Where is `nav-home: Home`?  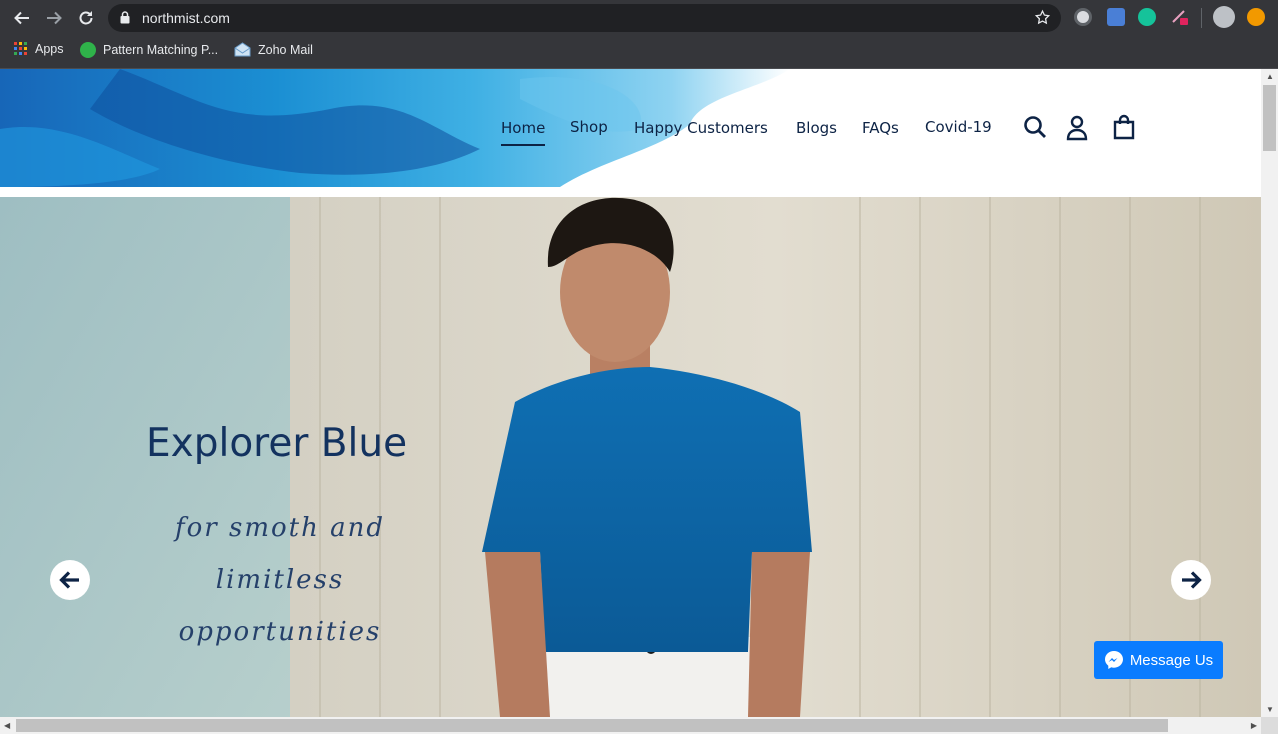
nav-home: Home is located at coordinates (523, 132).